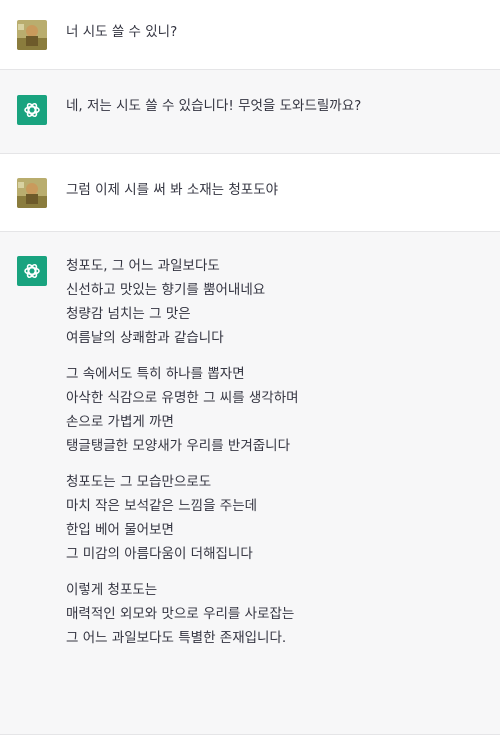  I want to click on poem-line: 손으로 가볍게 까면, so click(120, 422).